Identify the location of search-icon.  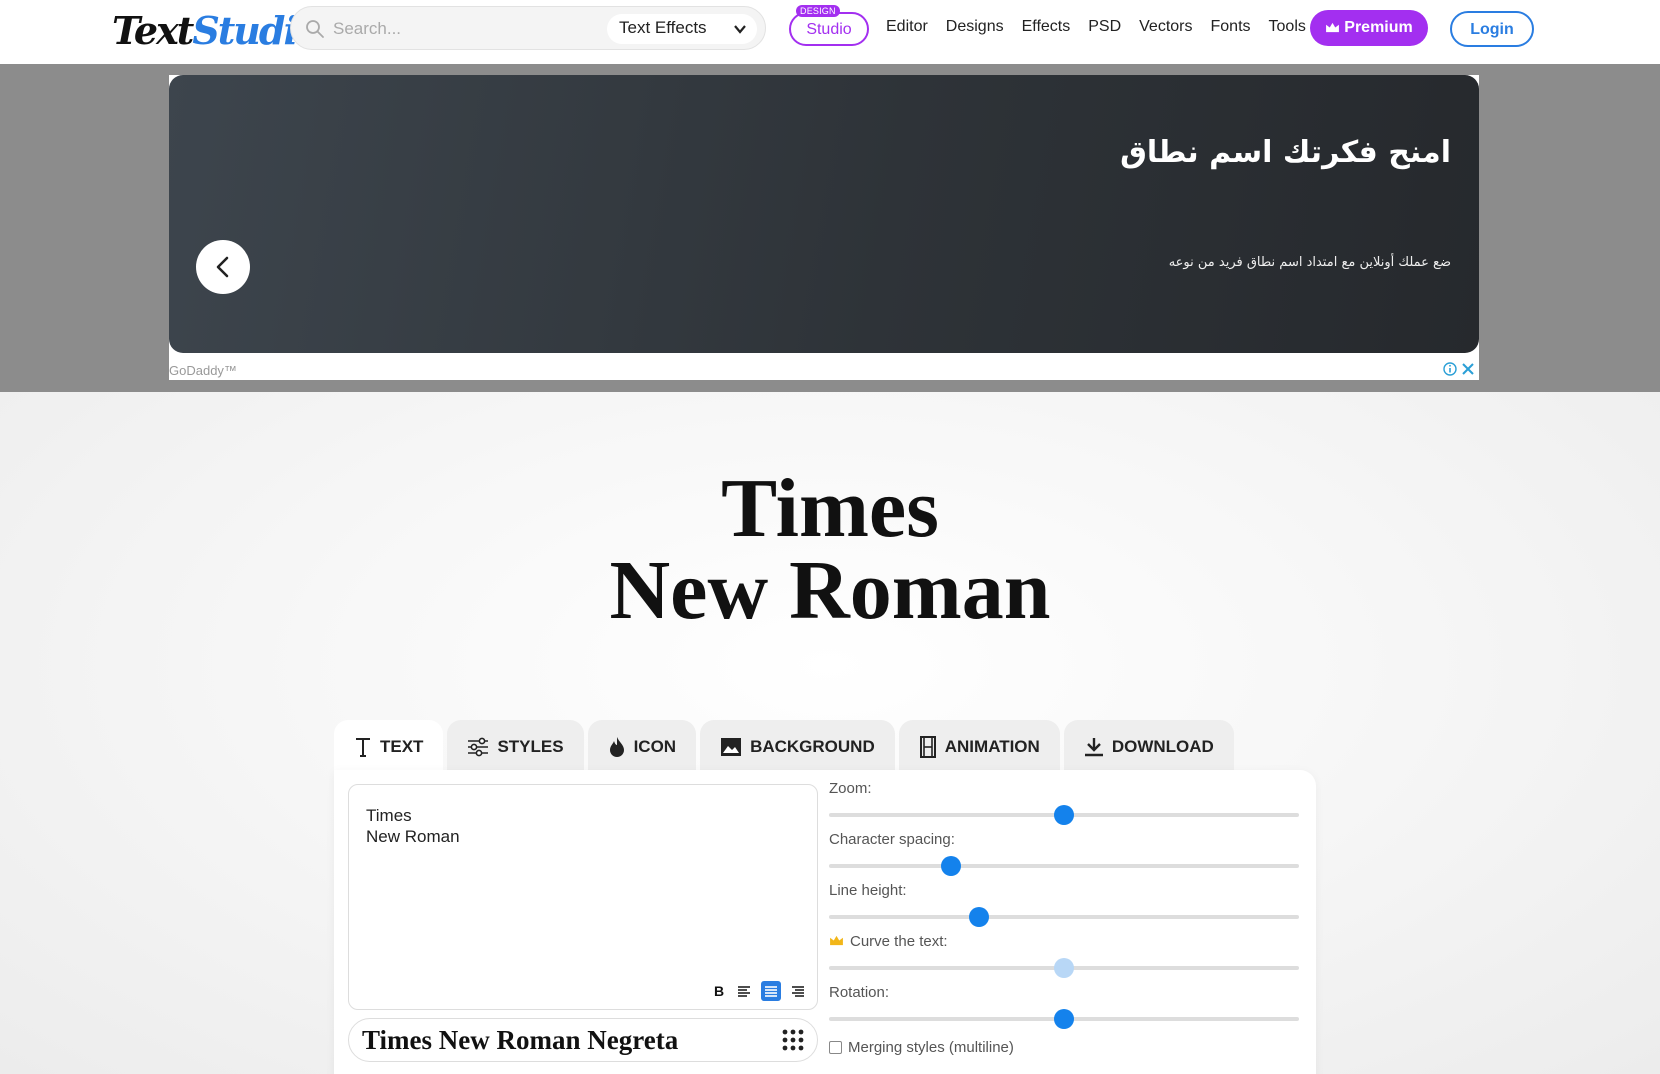
(315, 29).